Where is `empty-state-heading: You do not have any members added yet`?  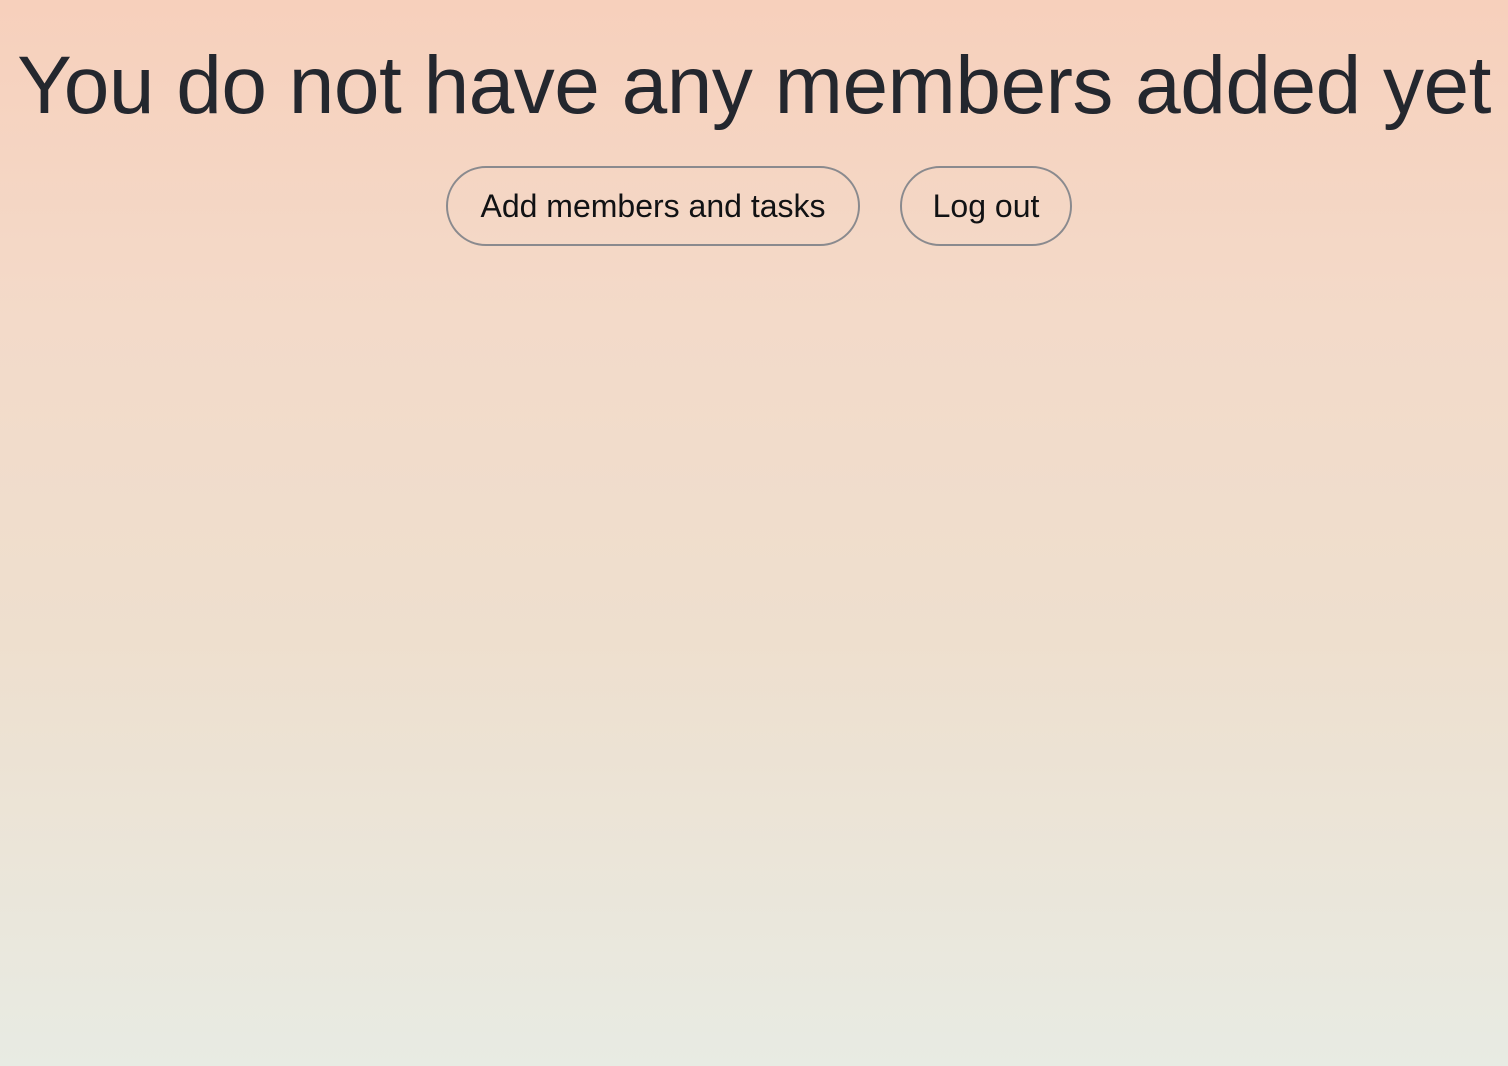
empty-state-heading: You do not have any members added yet is located at coordinates (754, 85).